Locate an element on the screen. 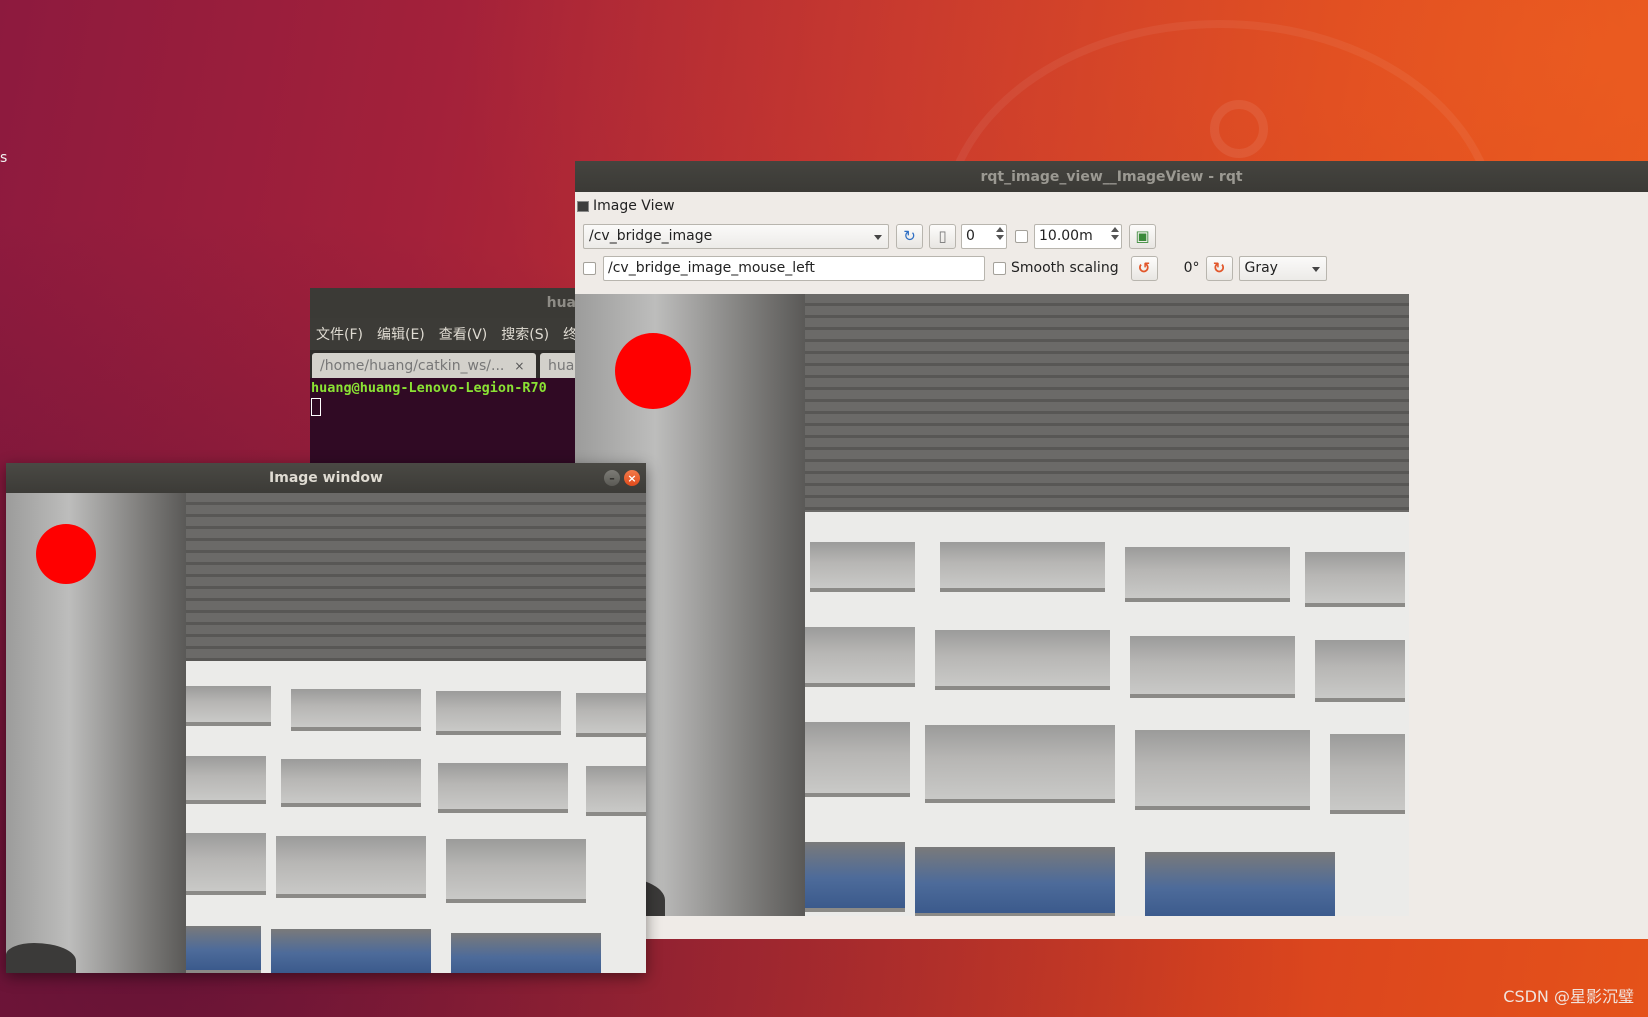  menu-search: 搜索(S) is located at coordinates (525, 334).